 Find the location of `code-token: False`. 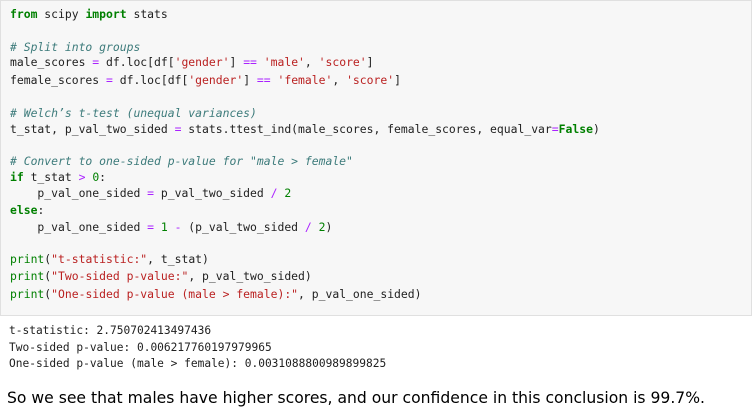

code-token: False is located at coordinates (575, 129).